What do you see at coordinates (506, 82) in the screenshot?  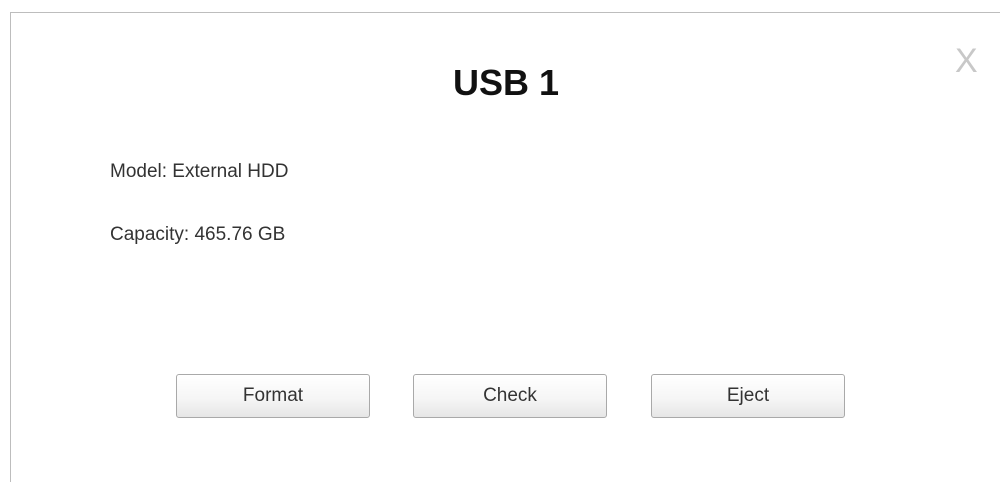 I see `dialog-title: USB 1` at bounding box center [506, 82].